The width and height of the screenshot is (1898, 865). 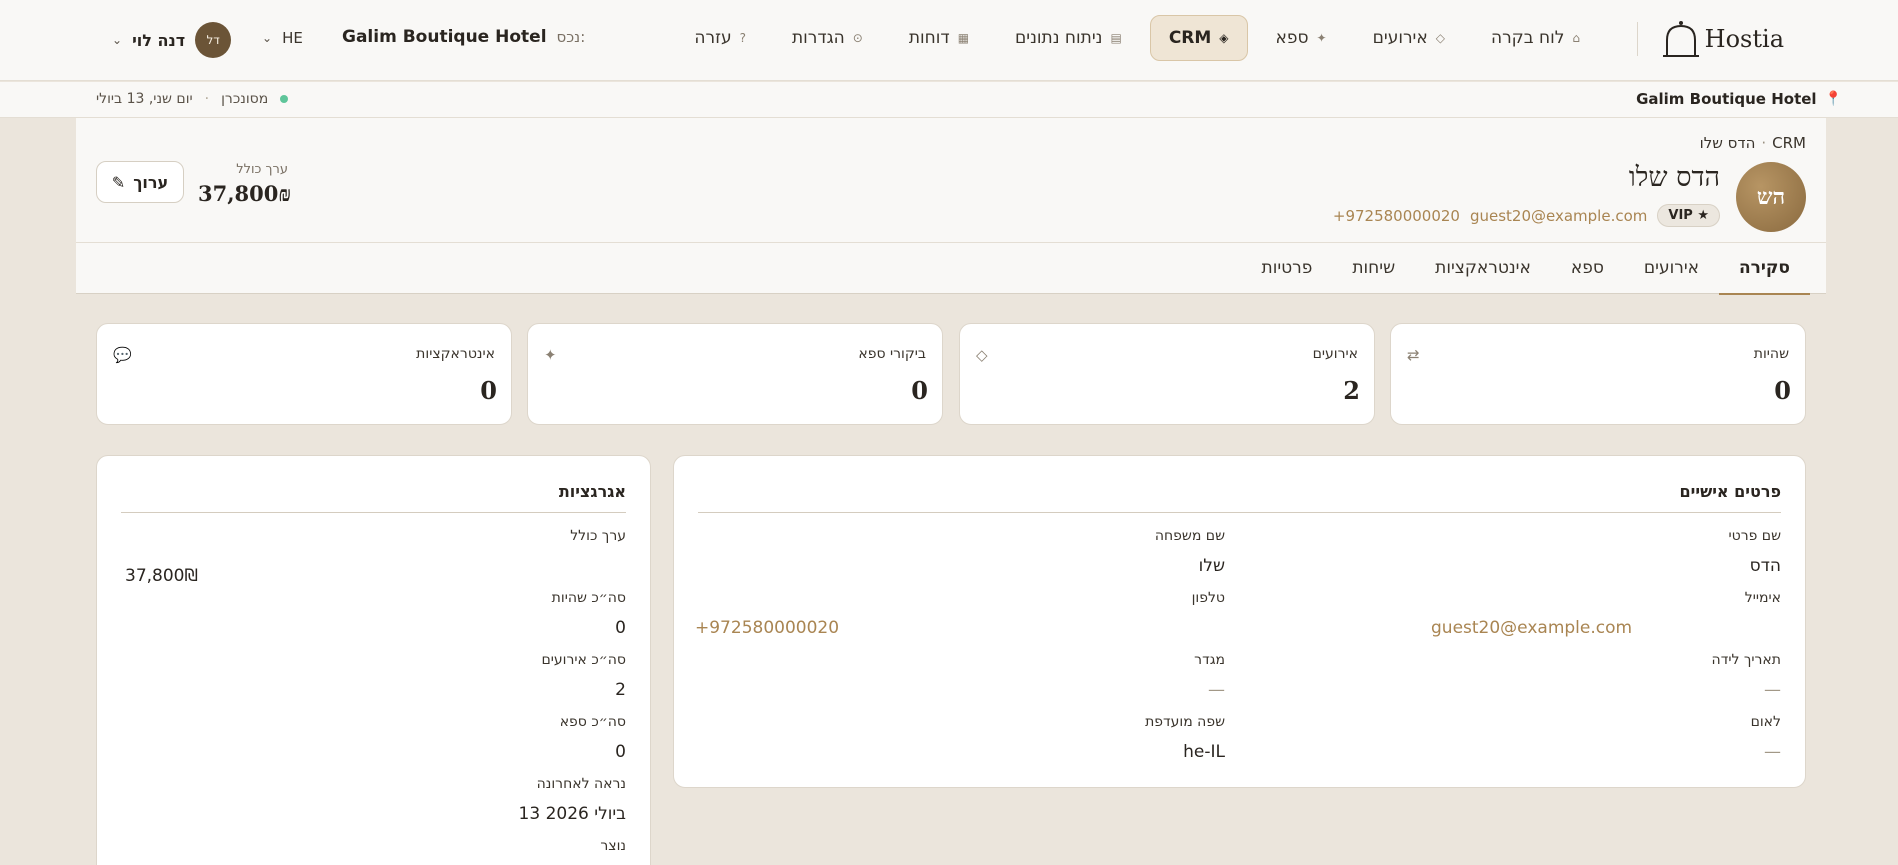 I want to click on nav-item-label: הגדרות, so click(x=818, y=38).